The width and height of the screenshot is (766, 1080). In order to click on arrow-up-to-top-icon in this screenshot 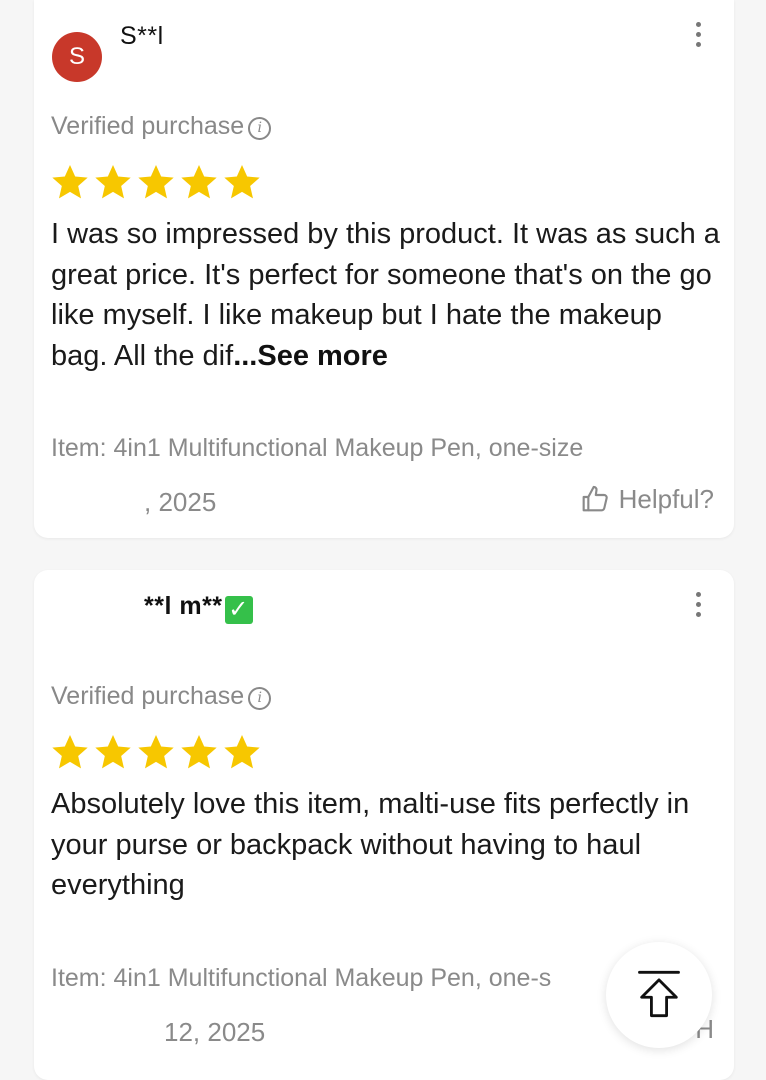, I will do `click(659, 994)`.